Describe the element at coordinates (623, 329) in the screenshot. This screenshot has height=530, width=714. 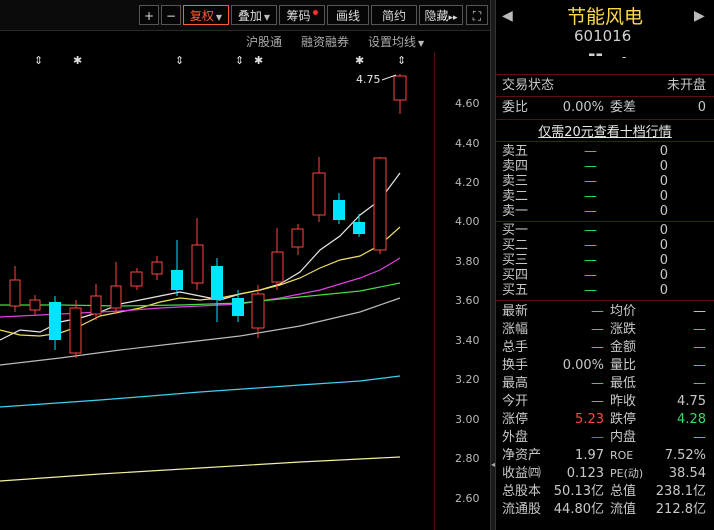
I see `quote-label: 涨跌` at that location.